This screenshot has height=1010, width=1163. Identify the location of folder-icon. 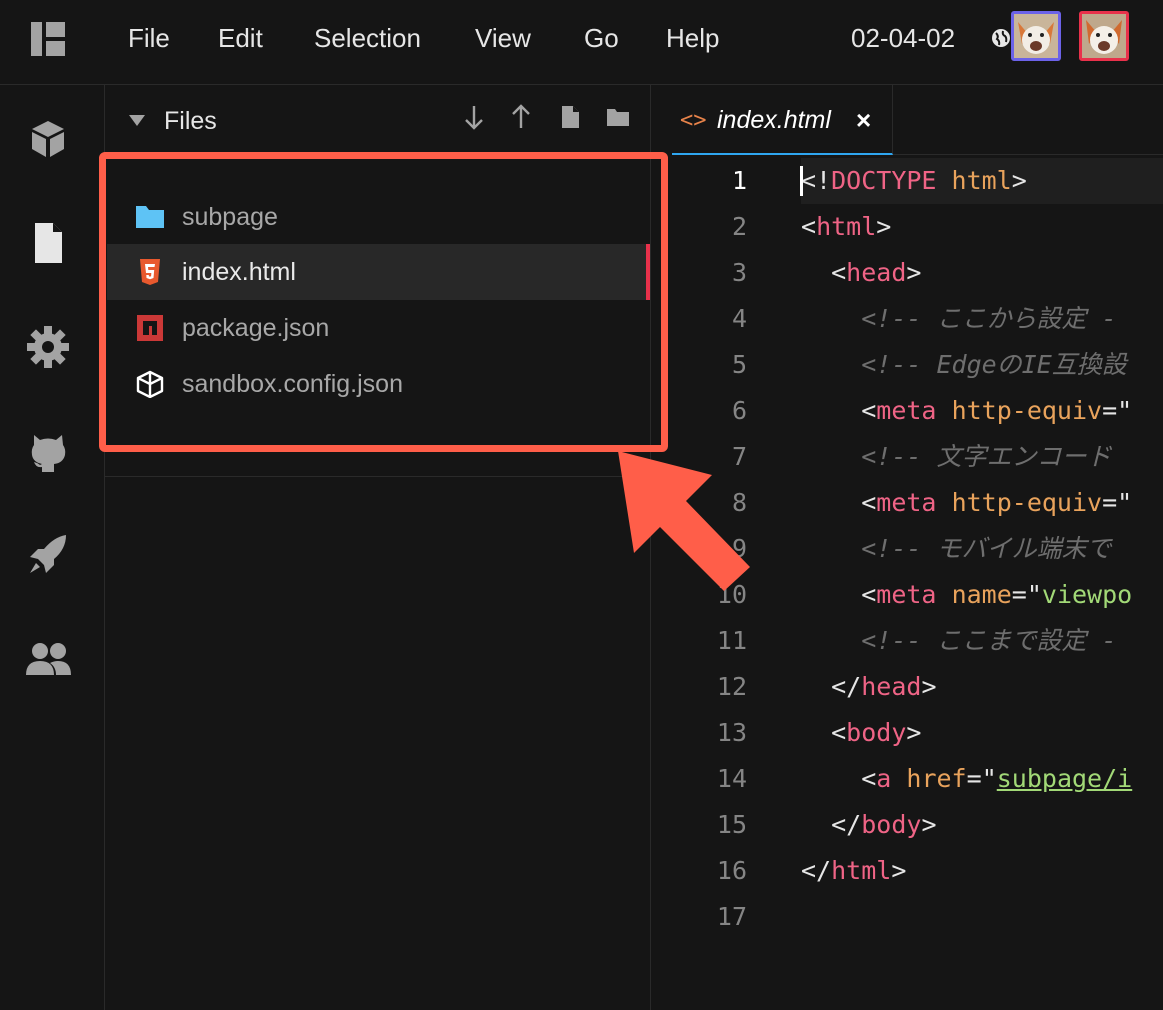
(150, 217).